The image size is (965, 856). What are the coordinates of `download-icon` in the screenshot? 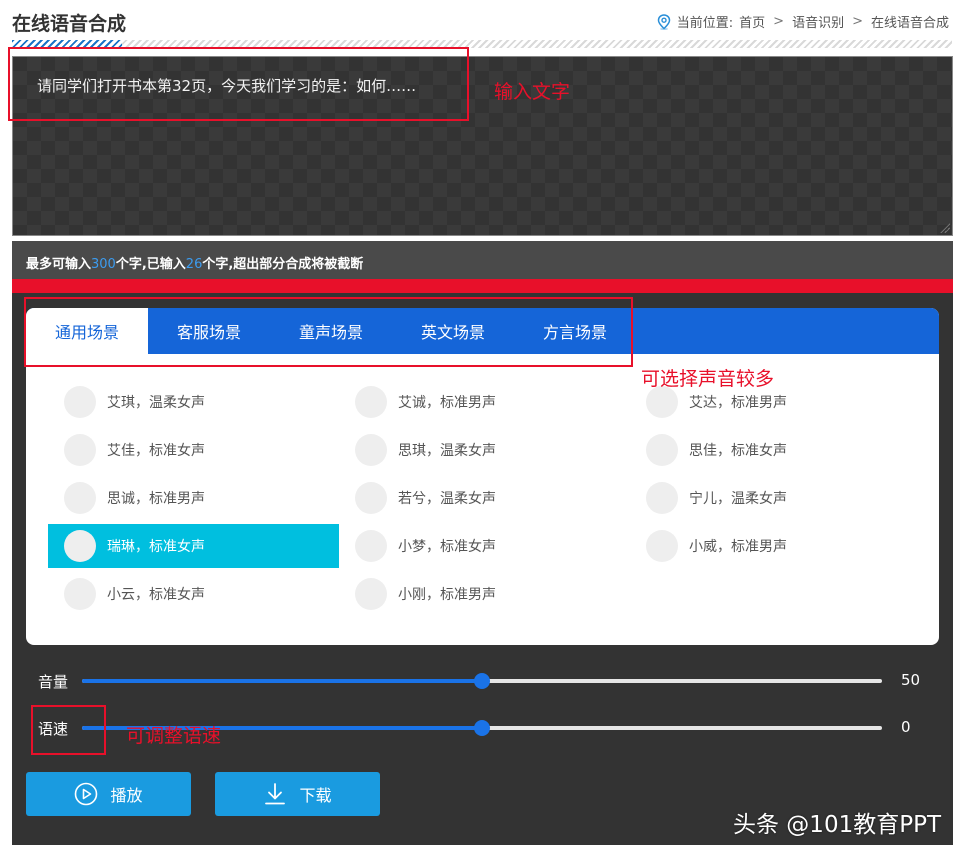 It's located at (275, 794).